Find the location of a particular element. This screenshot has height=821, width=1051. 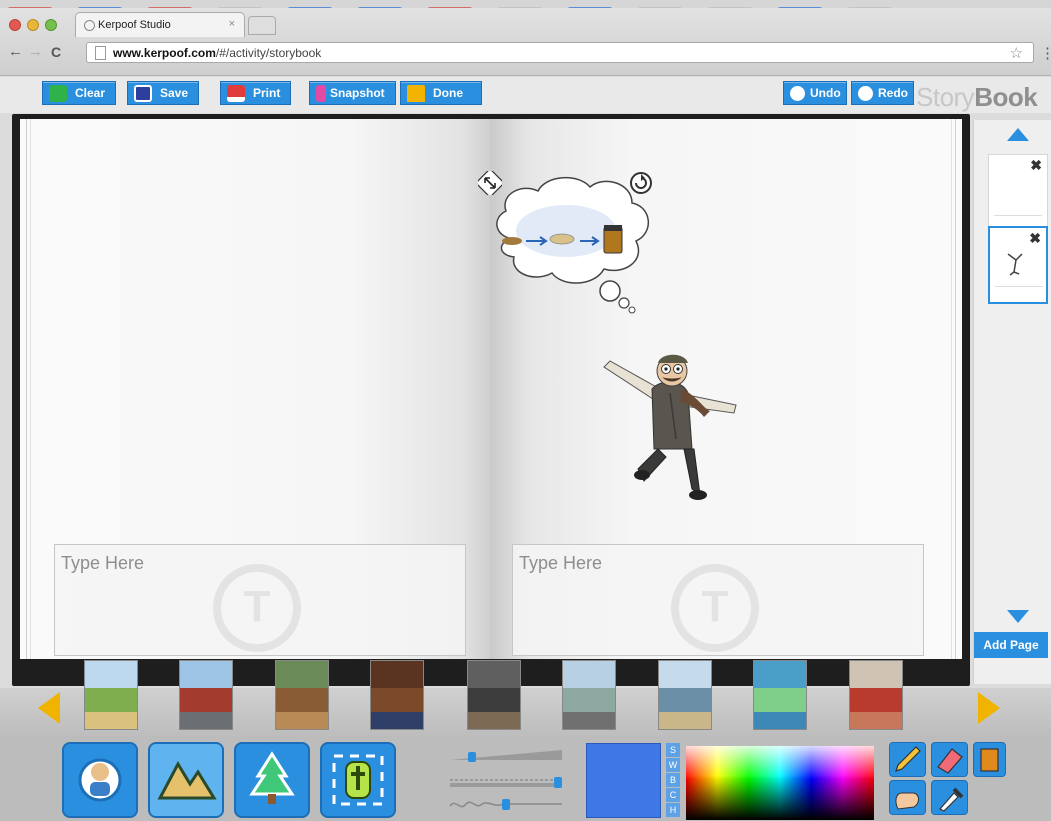

done-button: Done is located at coordinates (441, 93).